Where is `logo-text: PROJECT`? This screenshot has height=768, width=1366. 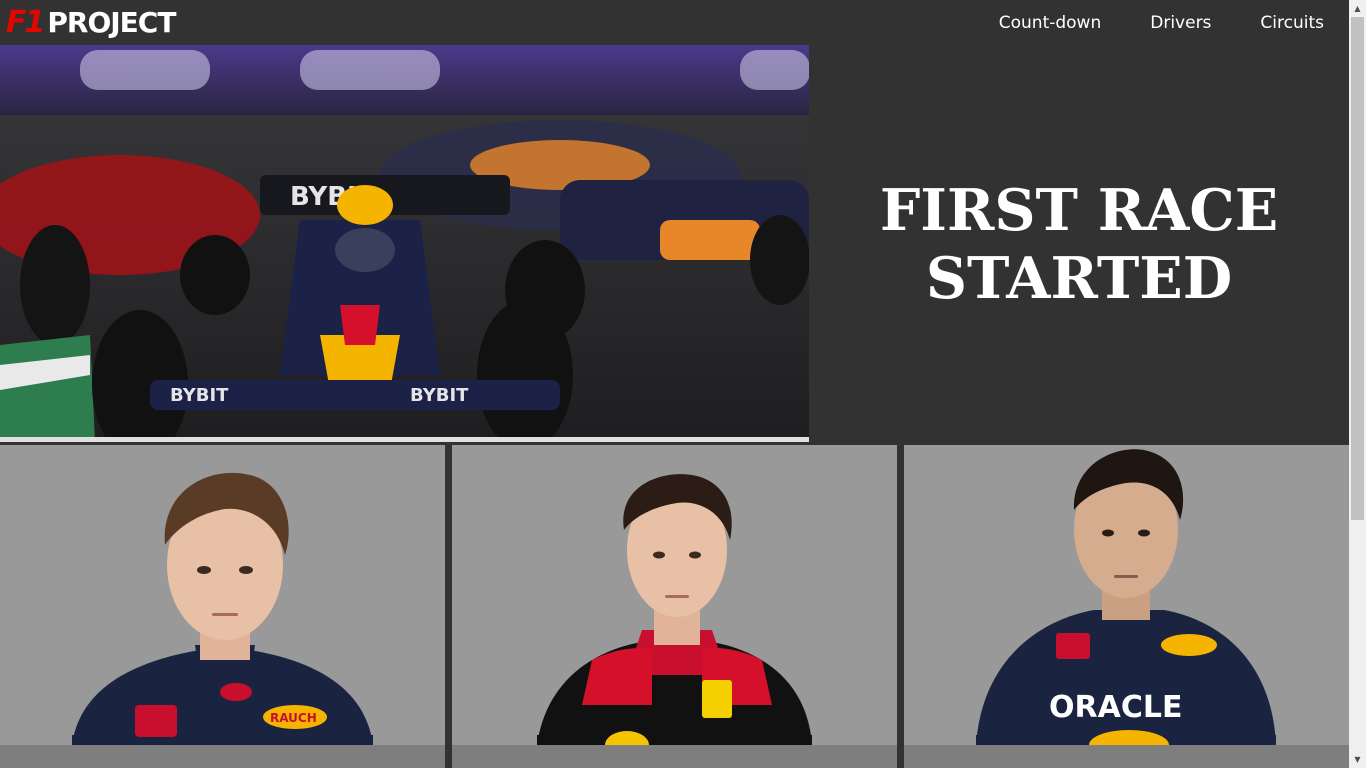
logo-text: PROJECT is located at coordinates (111, 22).